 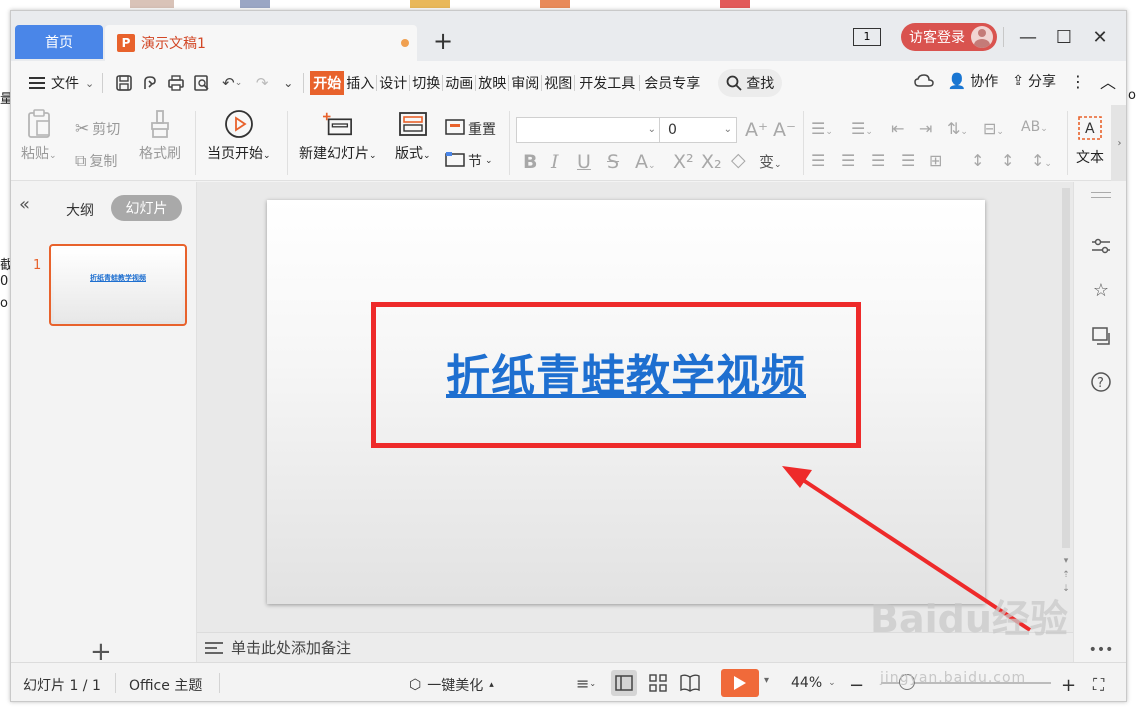 I want to click on watermark-url: jingyan.baidu.com, so click(x=953, y=678).